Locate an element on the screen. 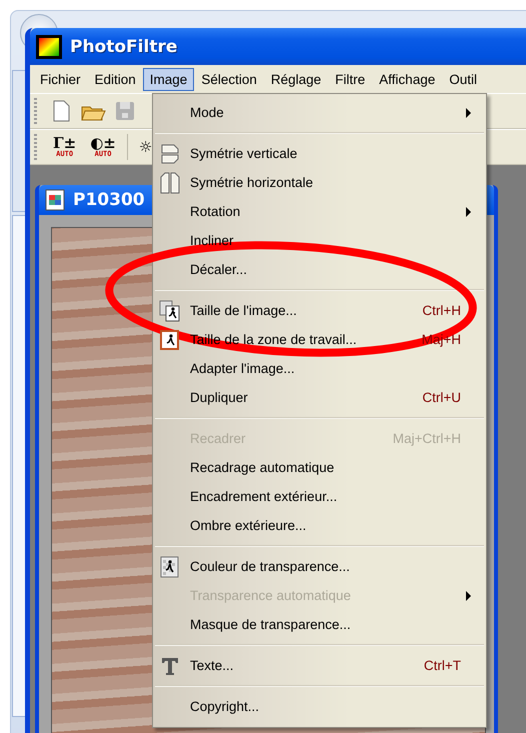 This screenshot has width=526, height=733. menu-item: Mode is located at coordinates (319, 112).